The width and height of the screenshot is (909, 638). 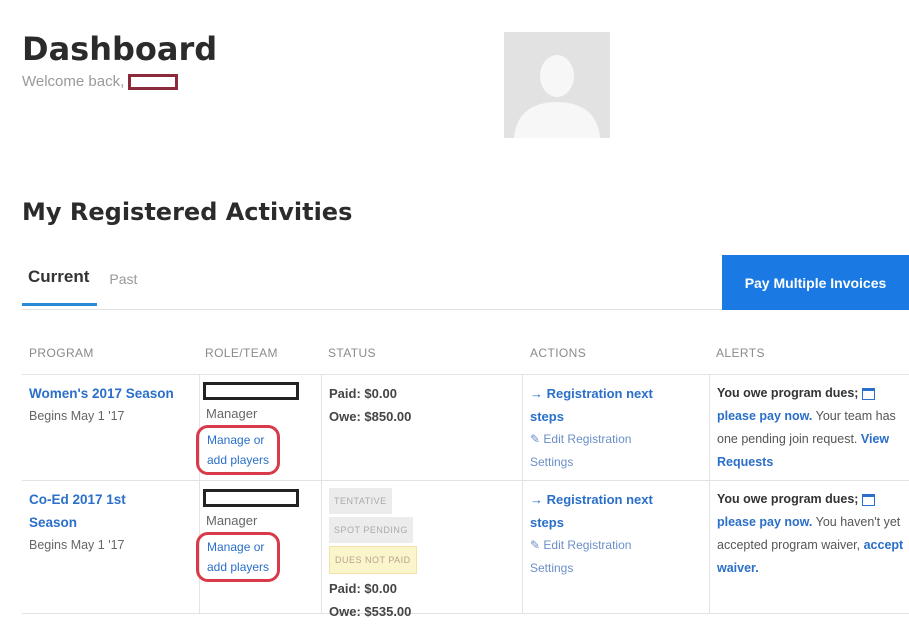 I want to click on owe-amount: Owe: $850.00, so click(x=370, y=416).